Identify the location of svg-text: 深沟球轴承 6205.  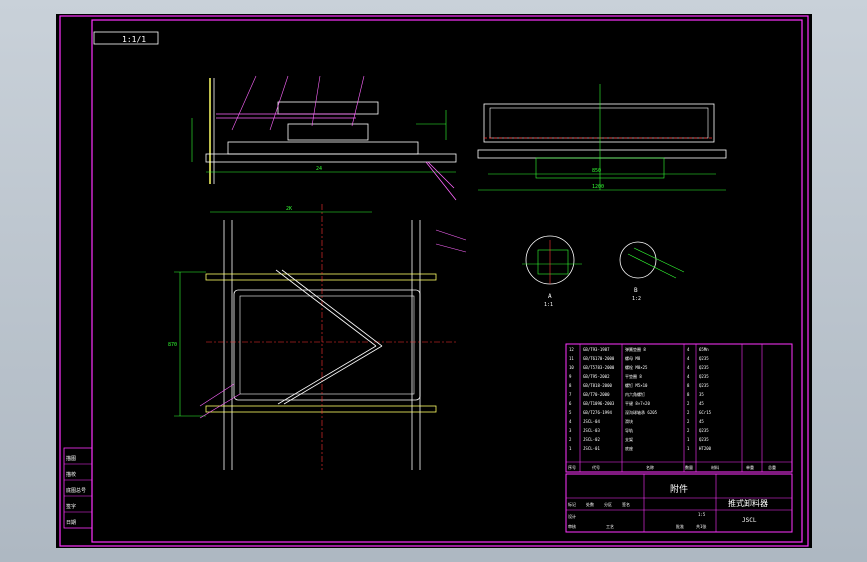
(641, 412).